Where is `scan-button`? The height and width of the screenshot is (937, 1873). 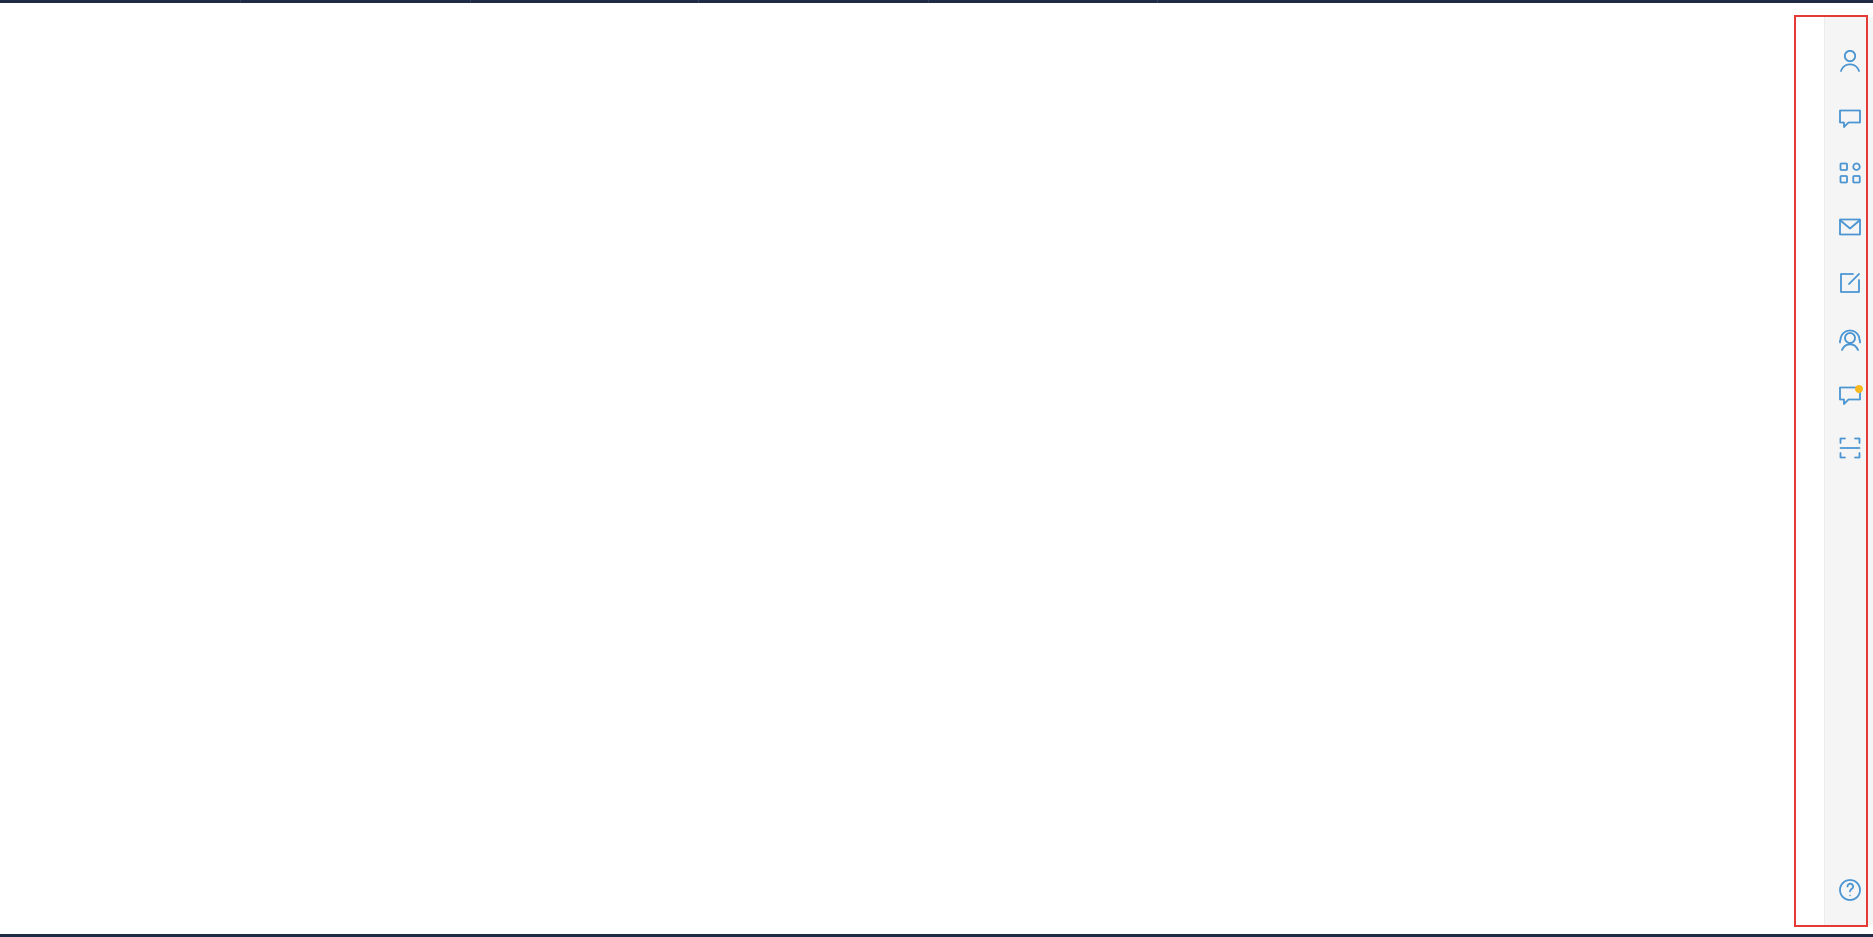
scan-button is located at coordinates (1849, 447).